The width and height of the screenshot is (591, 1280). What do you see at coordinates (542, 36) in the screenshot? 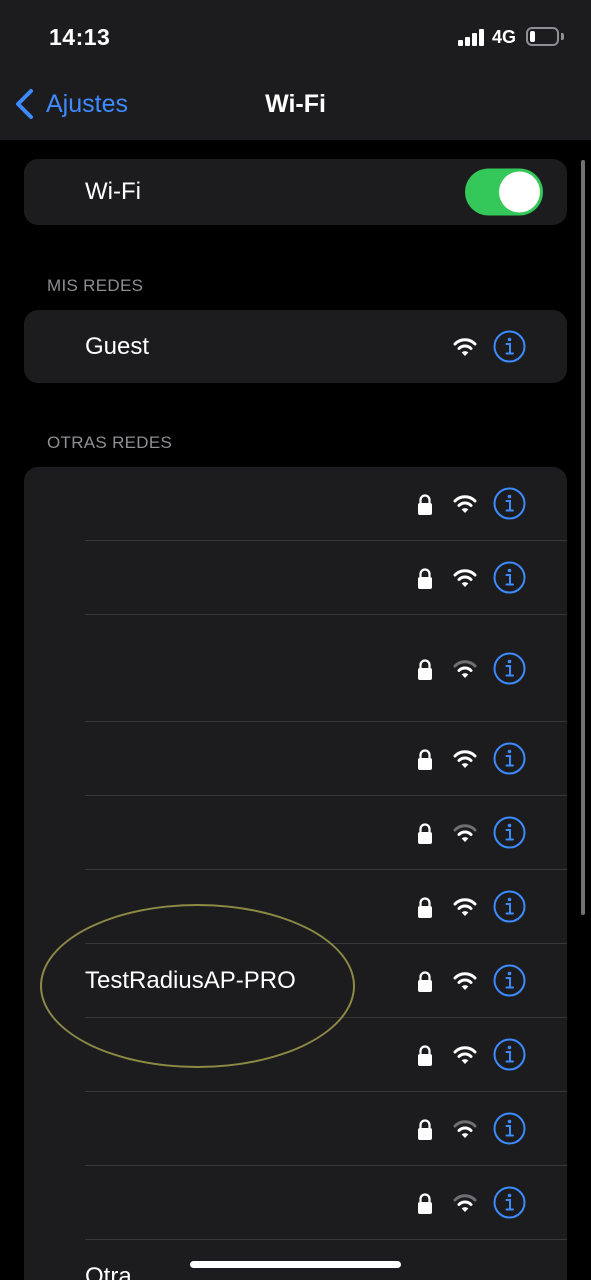
I see `battery-icon` at bounding box center [542, 36].